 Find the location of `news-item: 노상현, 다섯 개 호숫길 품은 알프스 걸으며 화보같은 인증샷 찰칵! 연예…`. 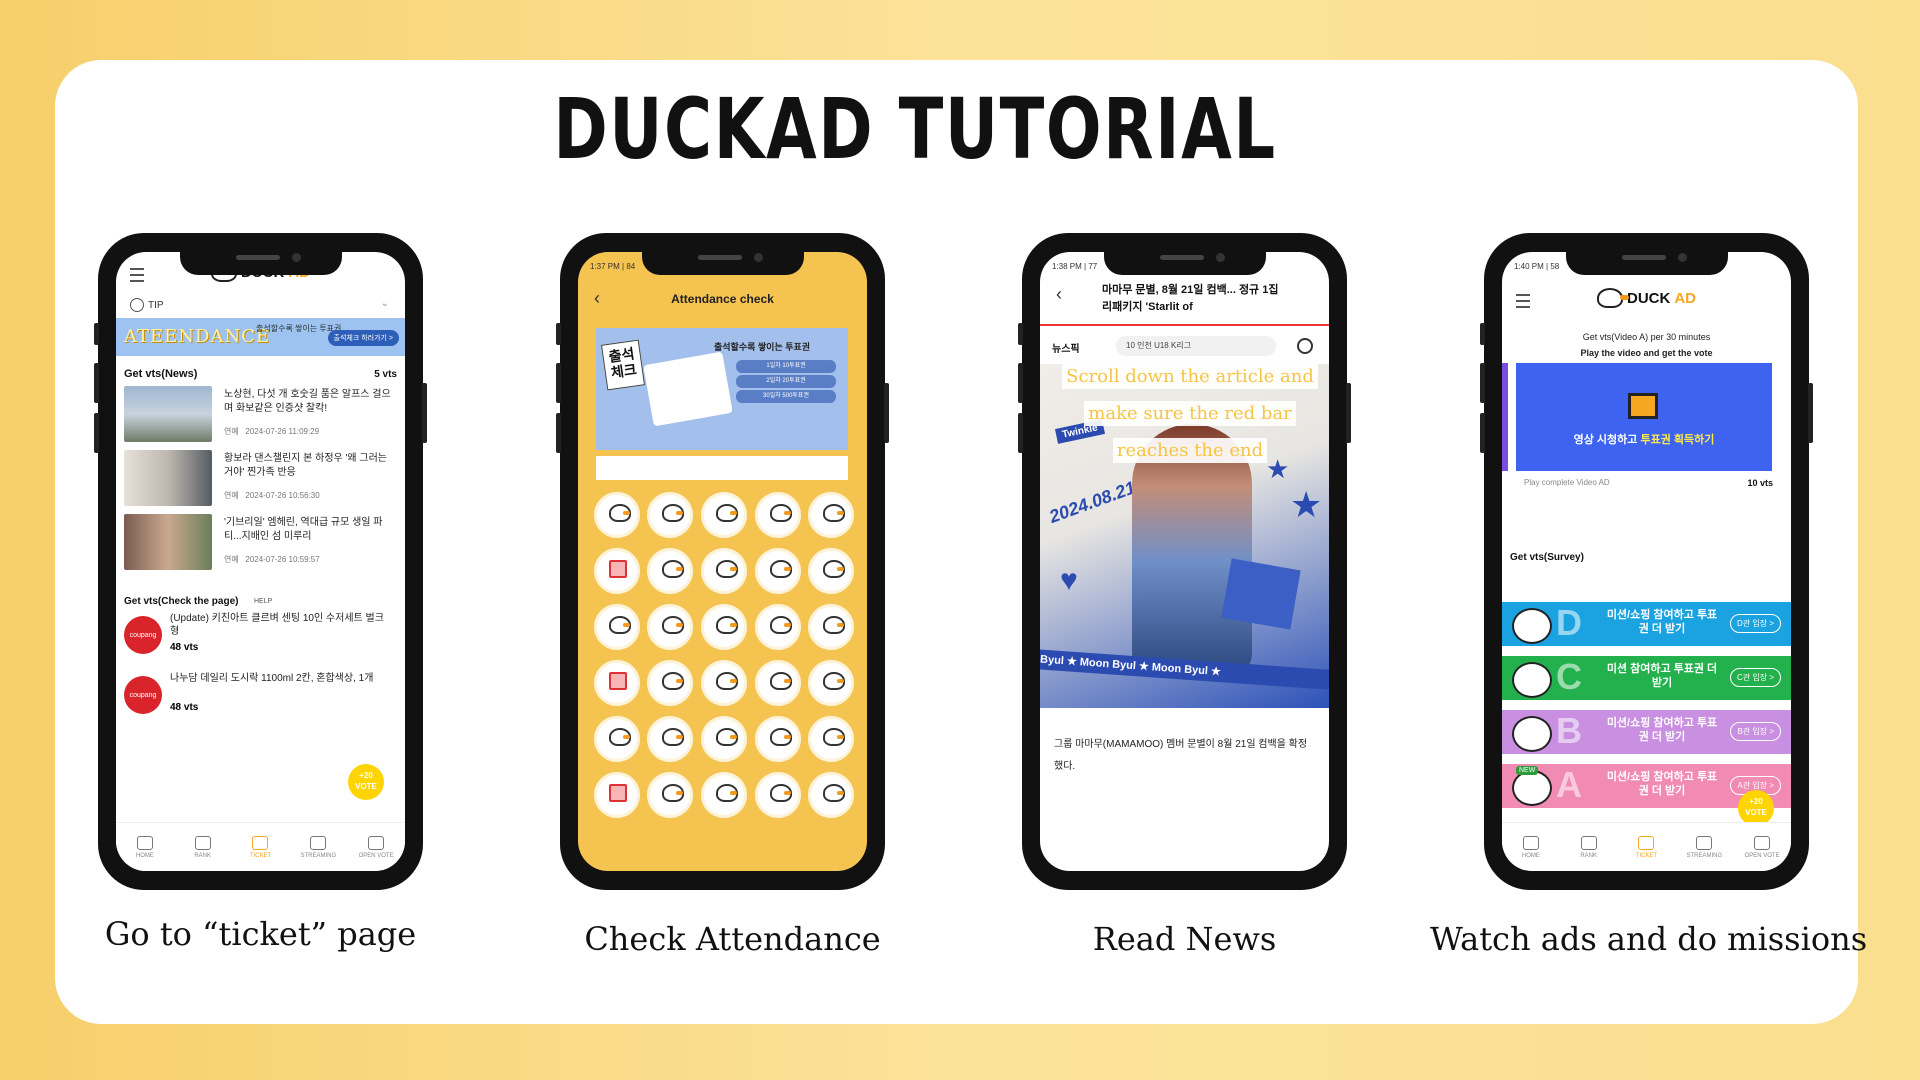

news-item: 노상현, 다섯 개 호숫길 품은 알프스 걸으며 화보같은 인증샷 찰칵! 연예… is located at coordinates (261, 415).